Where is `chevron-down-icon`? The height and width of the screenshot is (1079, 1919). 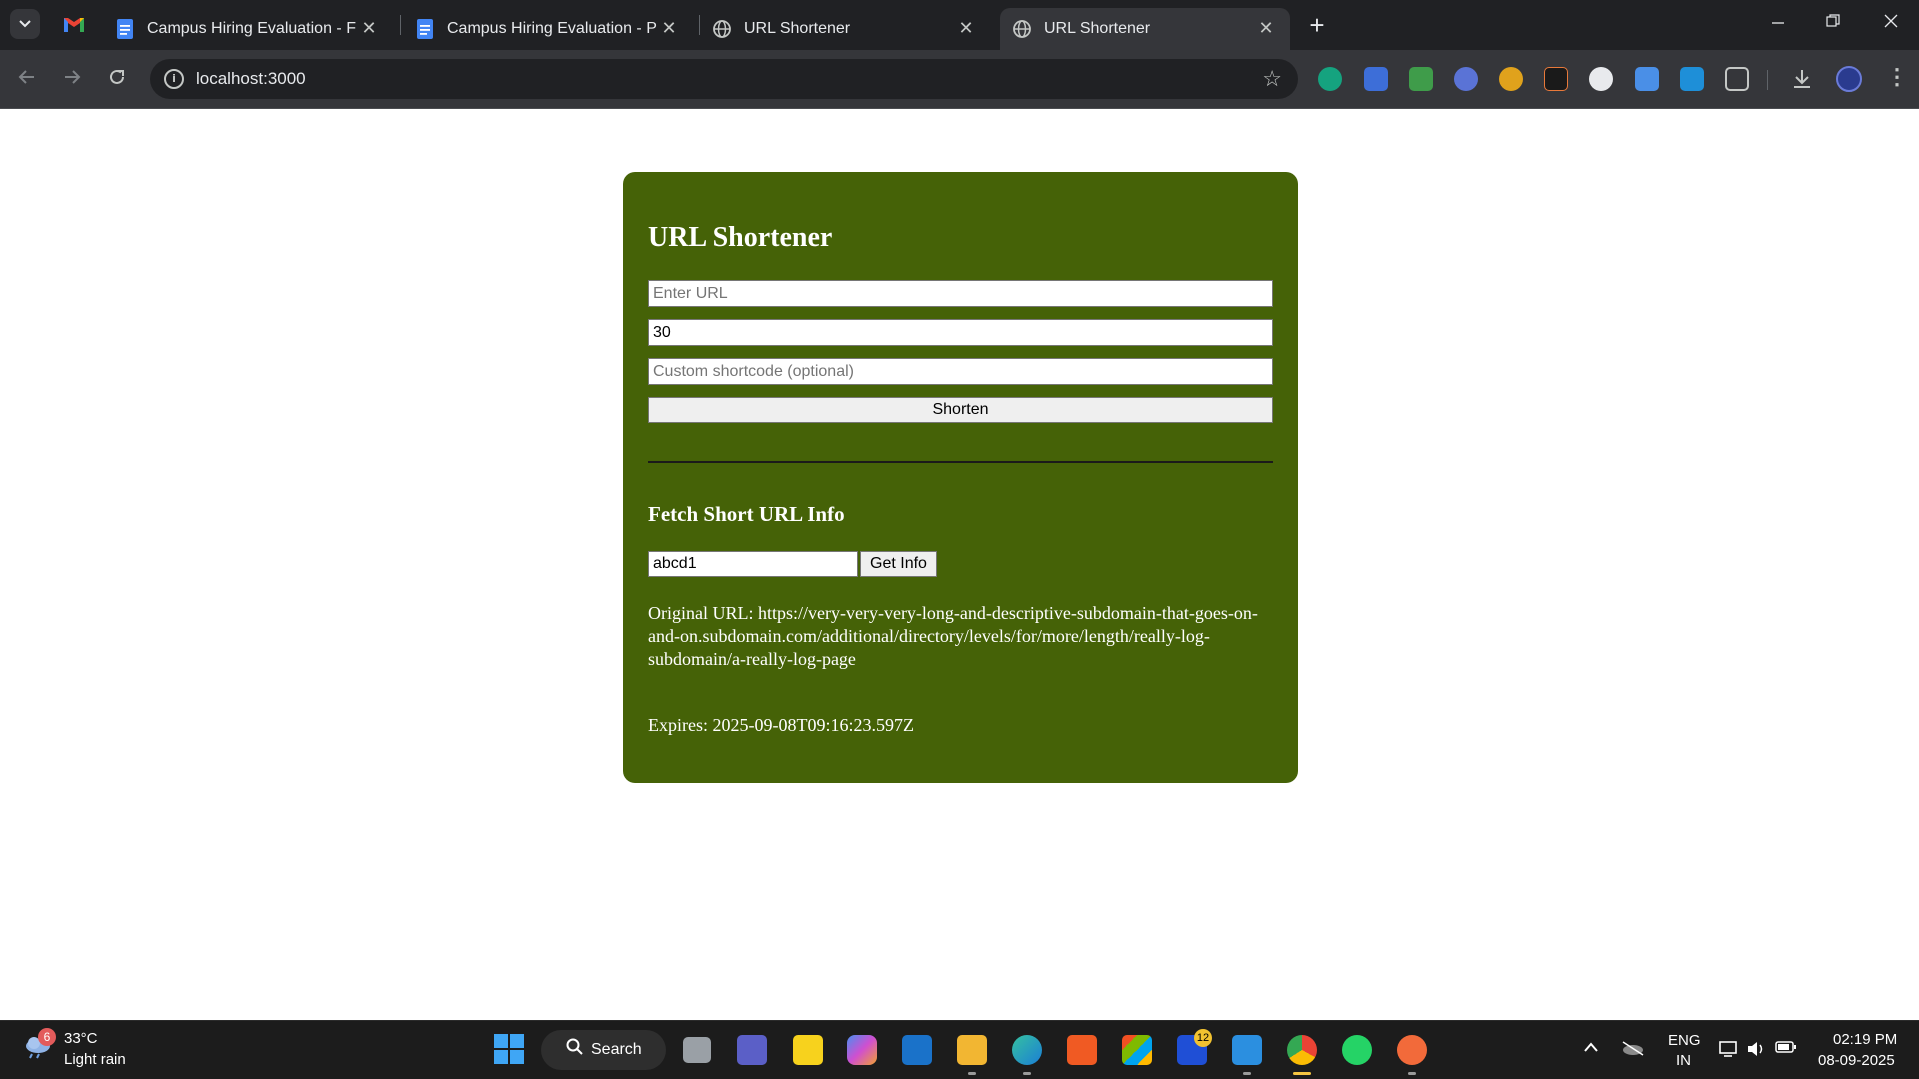 chevron-down-icon is located at coordinates (25, 24).